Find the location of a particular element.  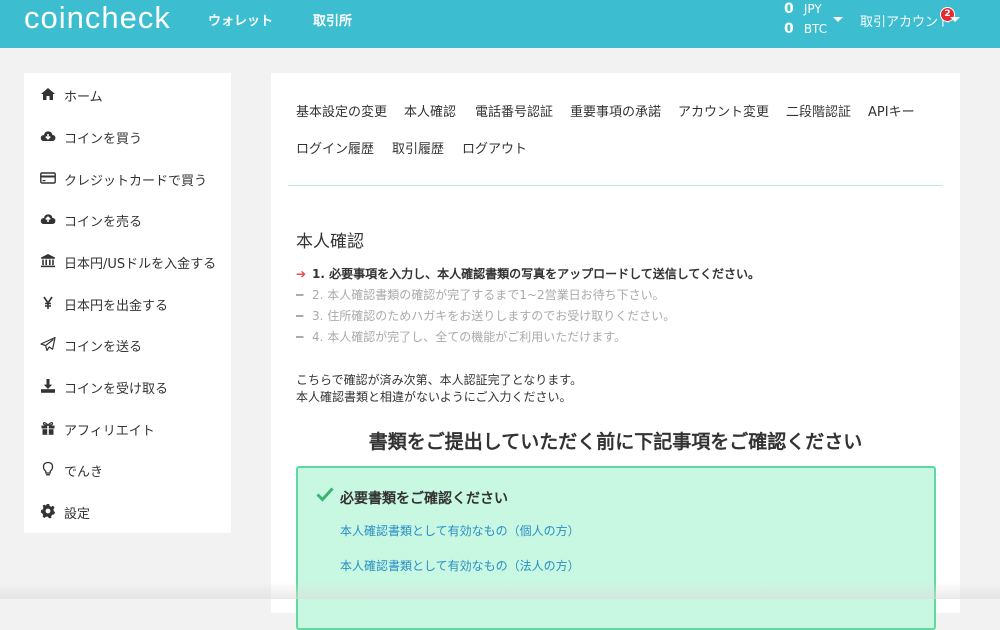

coincheck-logo: coincheck is located at coordinates (97, 20).